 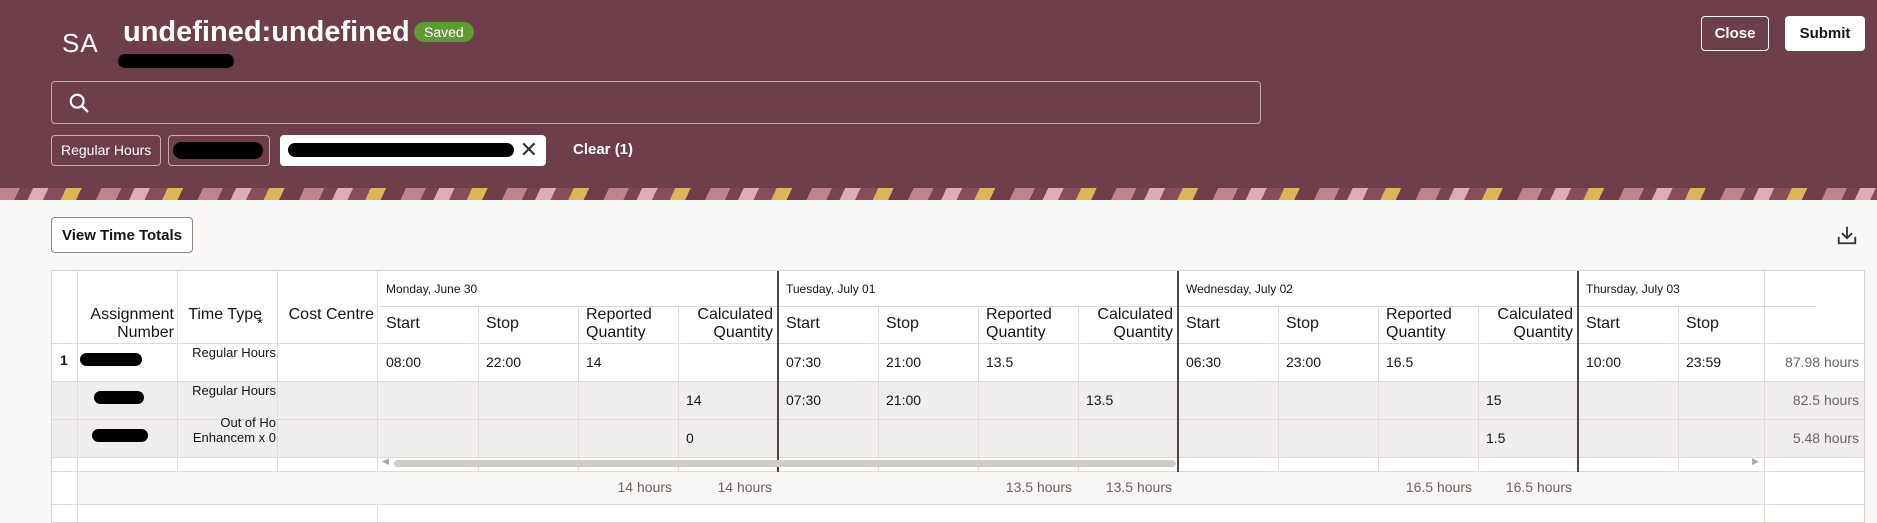 What do you see at coordinates (744, 487) in the screenshot?
I see `total-calculated: 14 hours` at bounding box center [744, 487].